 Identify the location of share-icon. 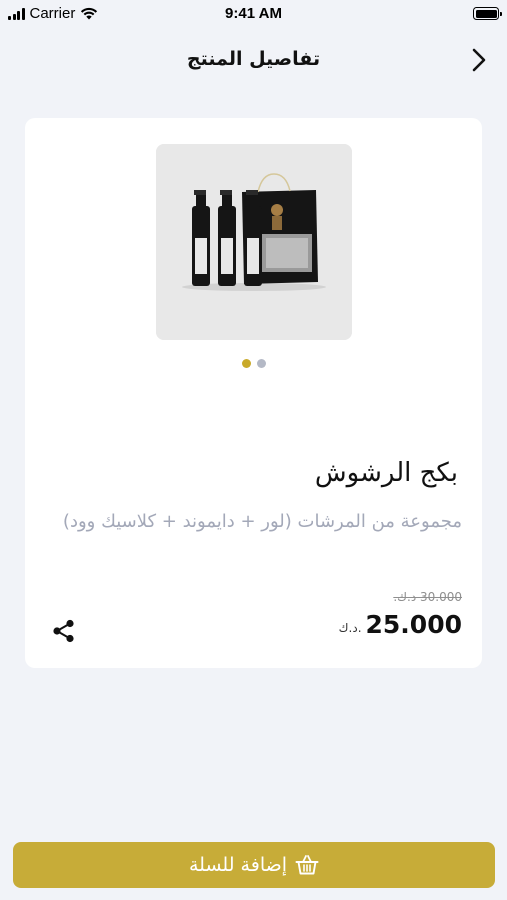
(63, 631).